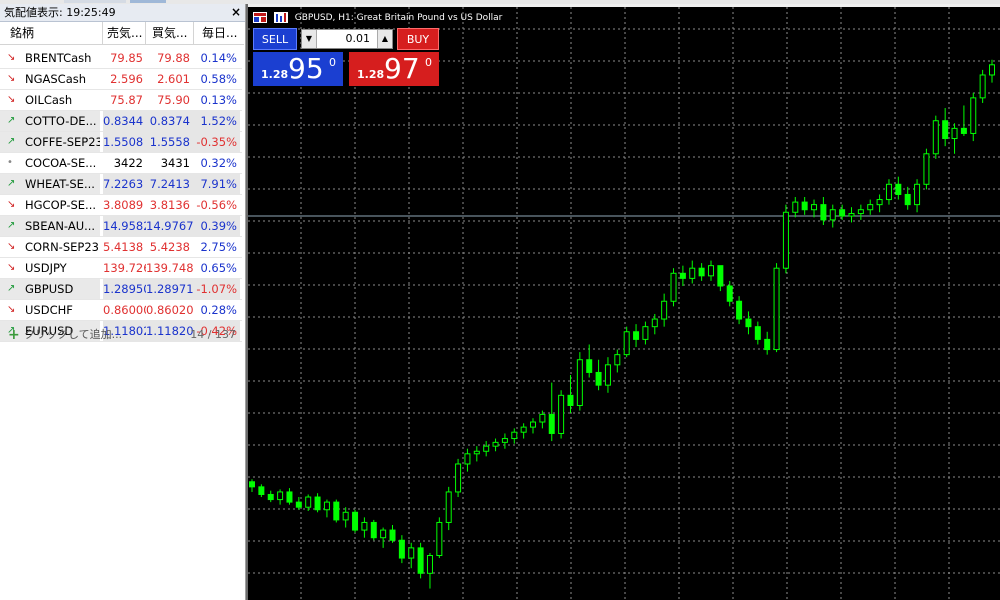 The width and height of the screenshot is (1000, 600). What do you see at coordinates (124, 184) in the screenshot?
I see `bid-cell: 7.2263` at bounding box center [124, 184].